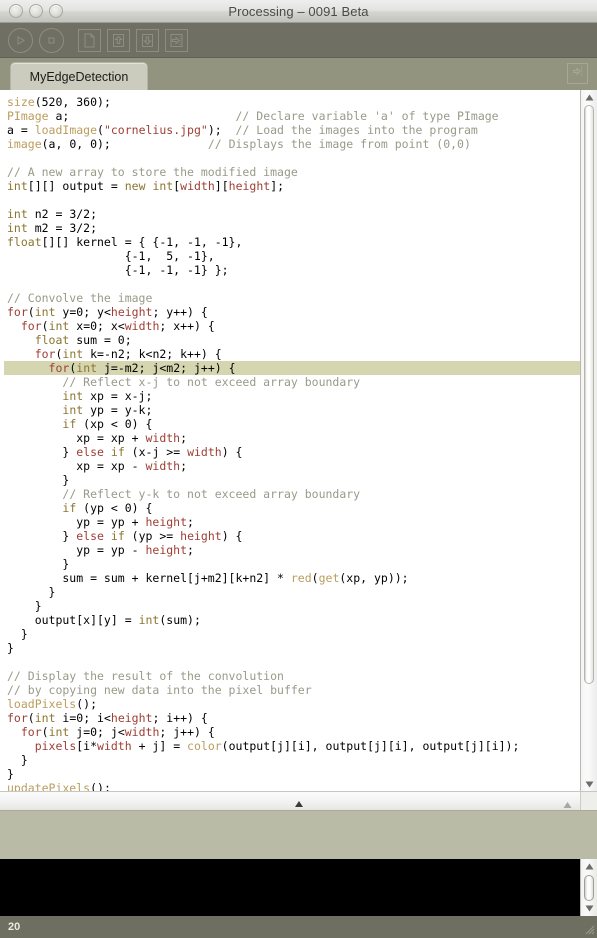  I want to click on save-button, so click(147, 40).